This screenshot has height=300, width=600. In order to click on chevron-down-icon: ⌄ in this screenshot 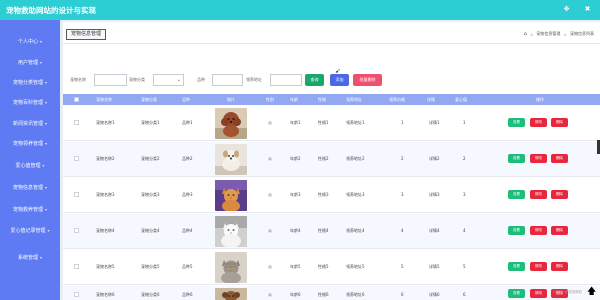, I will do `click(178, 80)`.